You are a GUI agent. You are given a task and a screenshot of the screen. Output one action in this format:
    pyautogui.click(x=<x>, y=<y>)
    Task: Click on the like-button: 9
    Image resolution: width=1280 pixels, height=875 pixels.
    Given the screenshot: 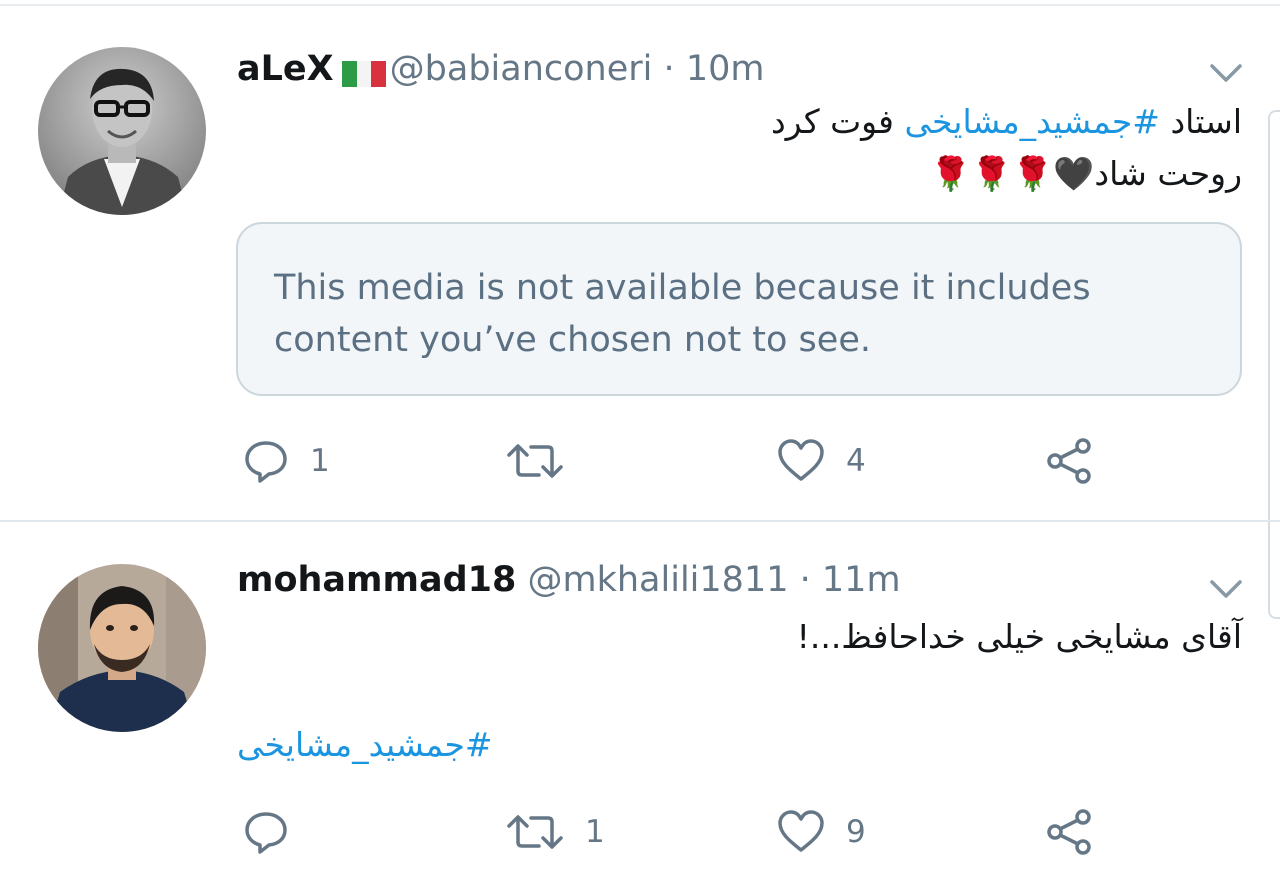 What is the action you would take?
    pyautogui.click(x=821, y=832)
    